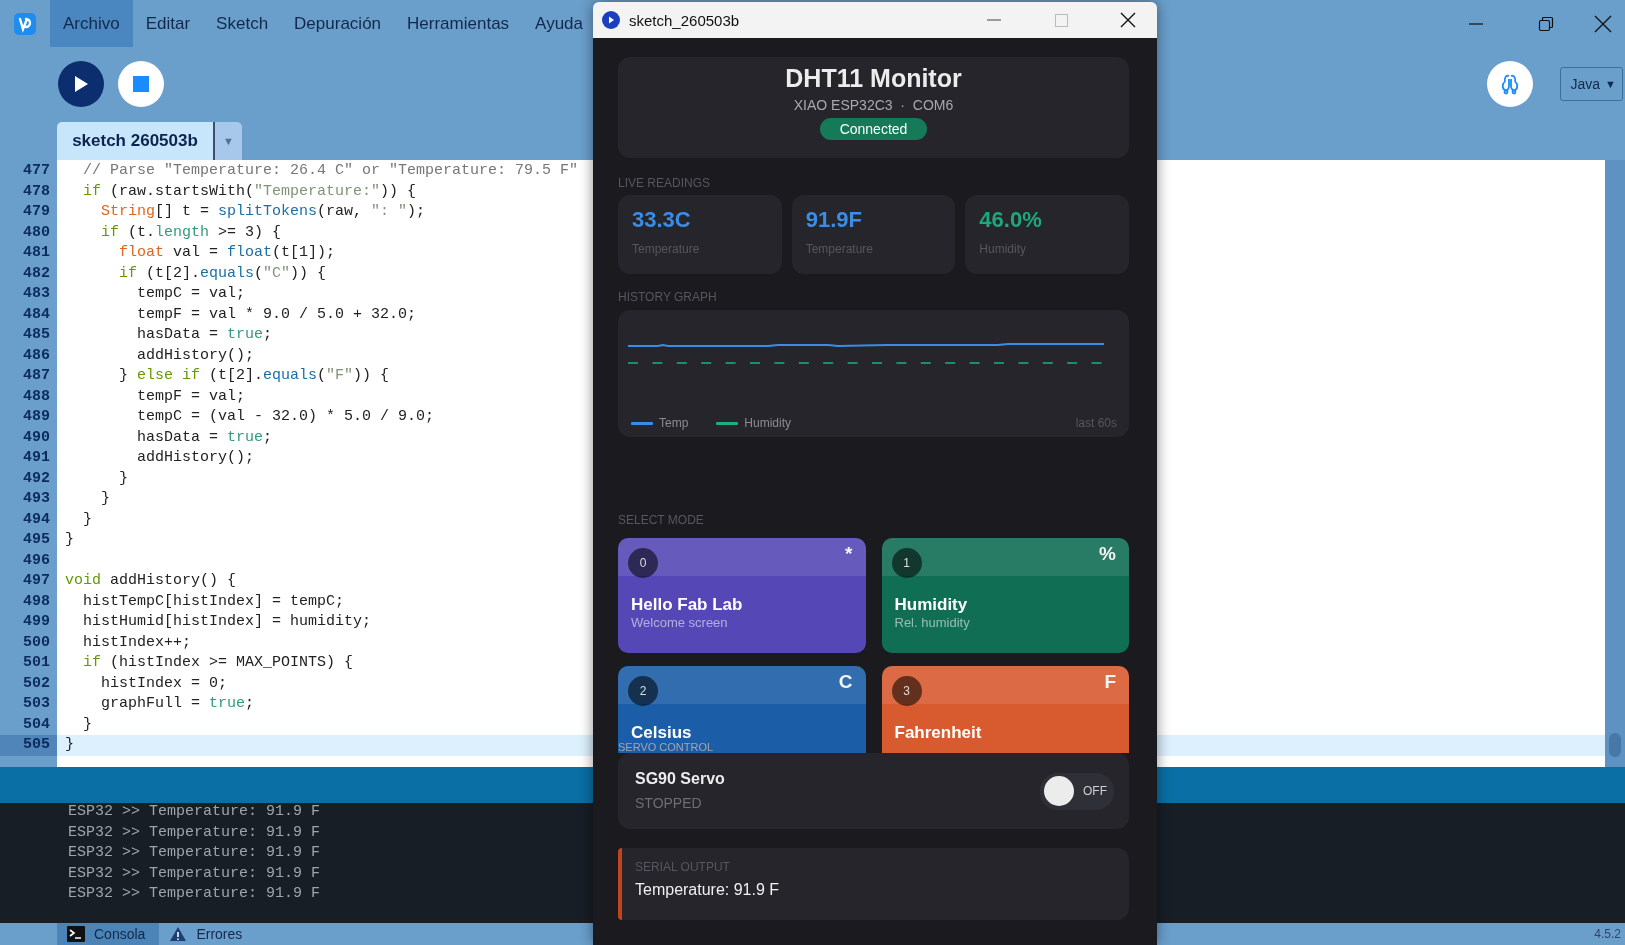 The width and height of the screenshot is (1625, 945). Describe the element at coordinates (178, 934) in the screenshot. I see `warning-icon` at that location.